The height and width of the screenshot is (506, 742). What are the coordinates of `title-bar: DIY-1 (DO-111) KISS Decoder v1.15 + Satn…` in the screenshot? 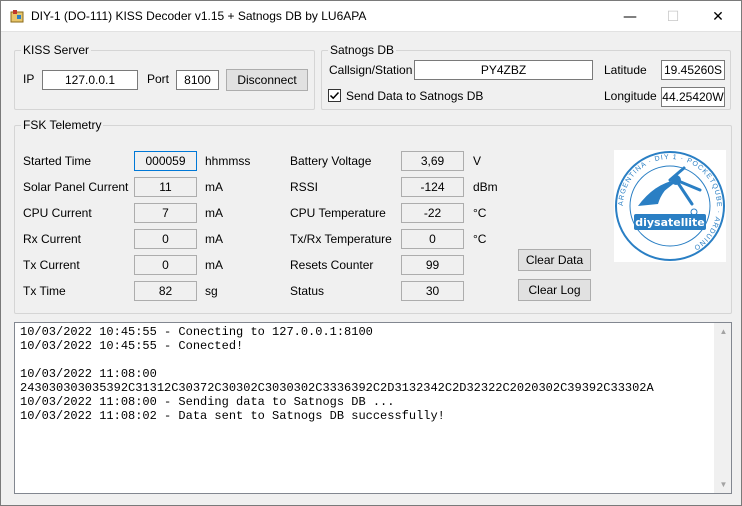 It's located at (371, 16).